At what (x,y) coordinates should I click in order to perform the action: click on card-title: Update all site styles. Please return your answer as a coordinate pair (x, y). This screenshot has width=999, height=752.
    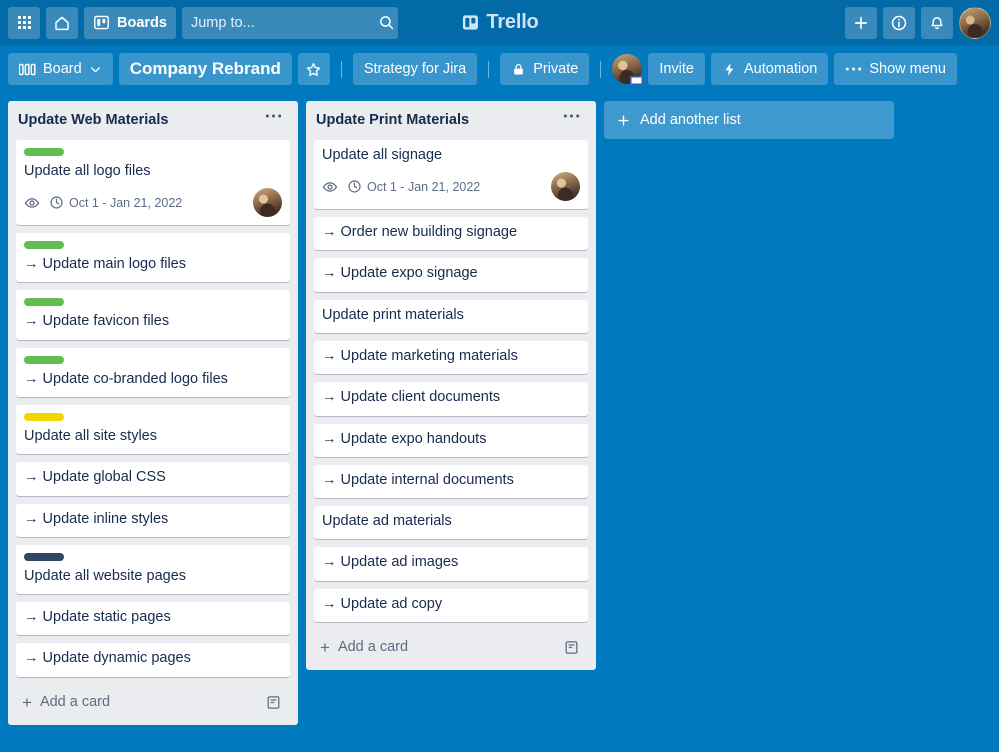
    Looking at the image, I should click on (90, 435).